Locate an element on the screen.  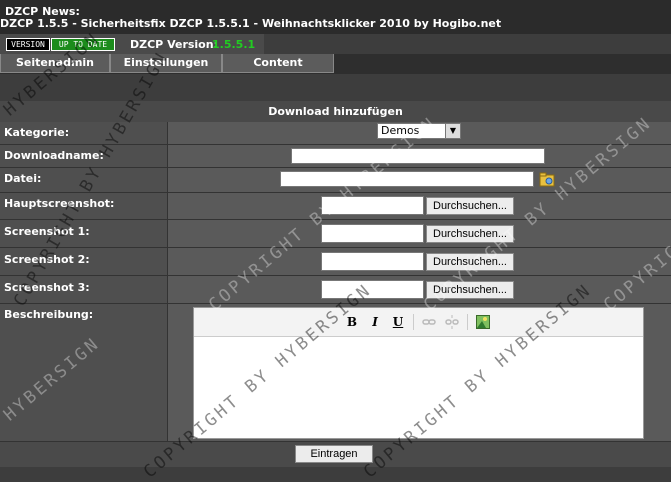
admin-tabs: Seitenadmin Einstellungen Content is located at coordinates (335, 64).